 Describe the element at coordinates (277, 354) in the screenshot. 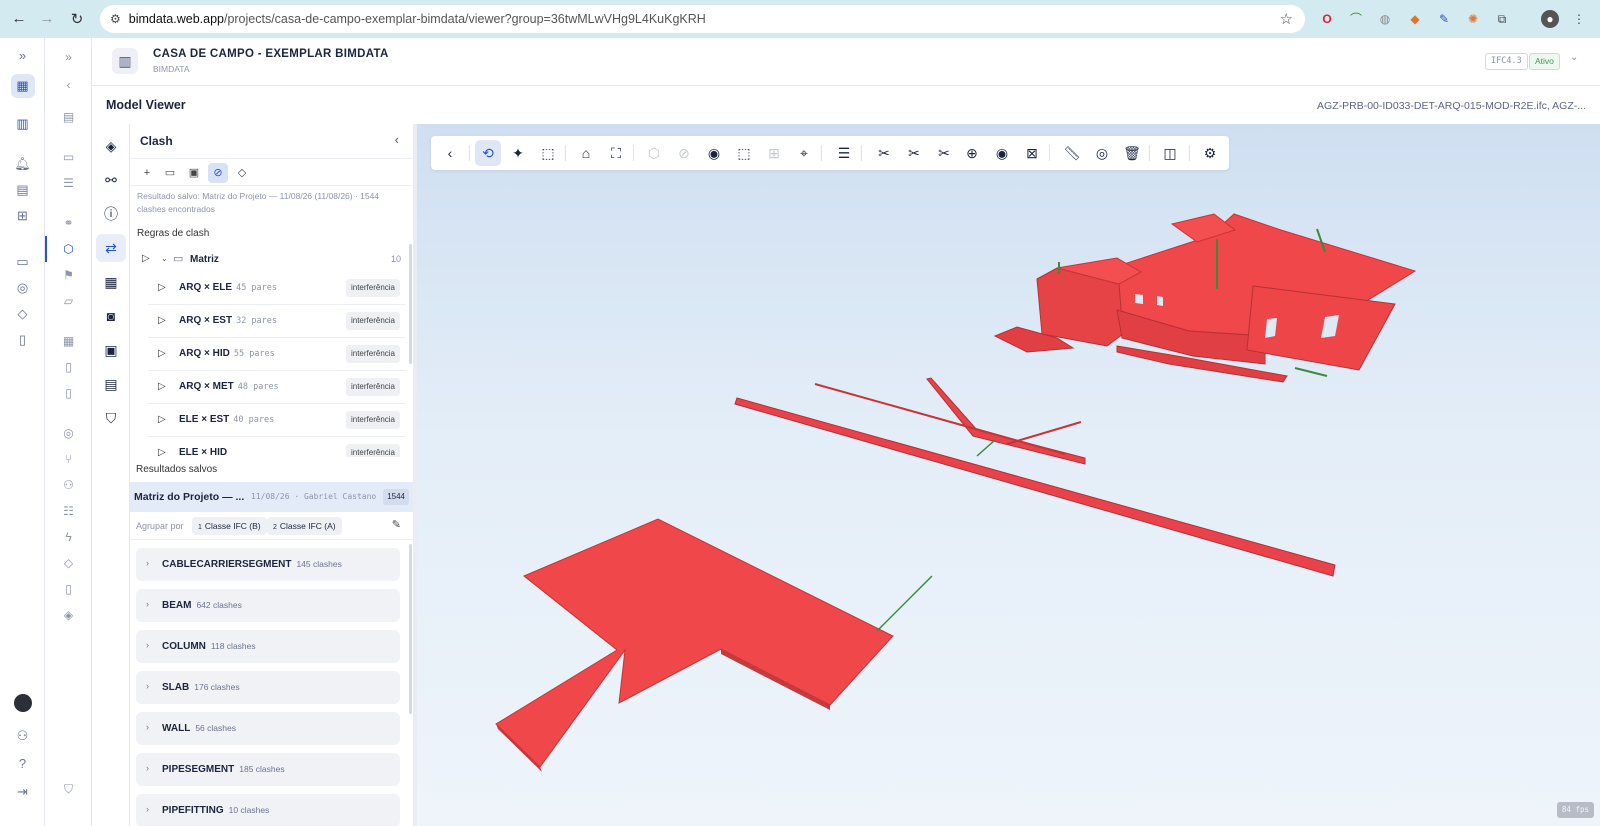

I see `clash-rule-row: ▷ ARQ × HID 55 pares interferência` at that location.